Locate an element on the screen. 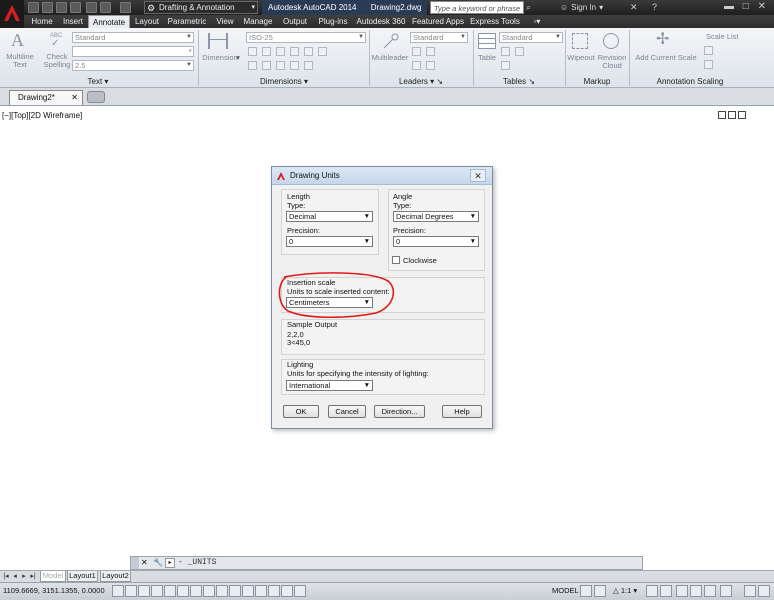 This screenshot has width=774, height=600. tab-annotate: Annotate is located at coordinates (109, 21).